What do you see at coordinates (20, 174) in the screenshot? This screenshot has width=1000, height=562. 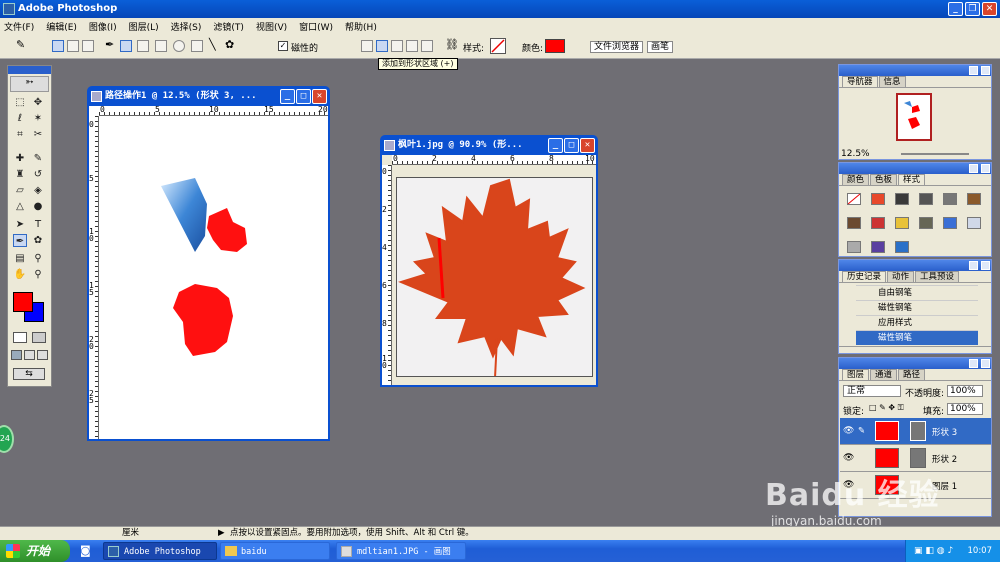 I see `stamp-tool-icon: ♜` at bounding box center [20, 174].